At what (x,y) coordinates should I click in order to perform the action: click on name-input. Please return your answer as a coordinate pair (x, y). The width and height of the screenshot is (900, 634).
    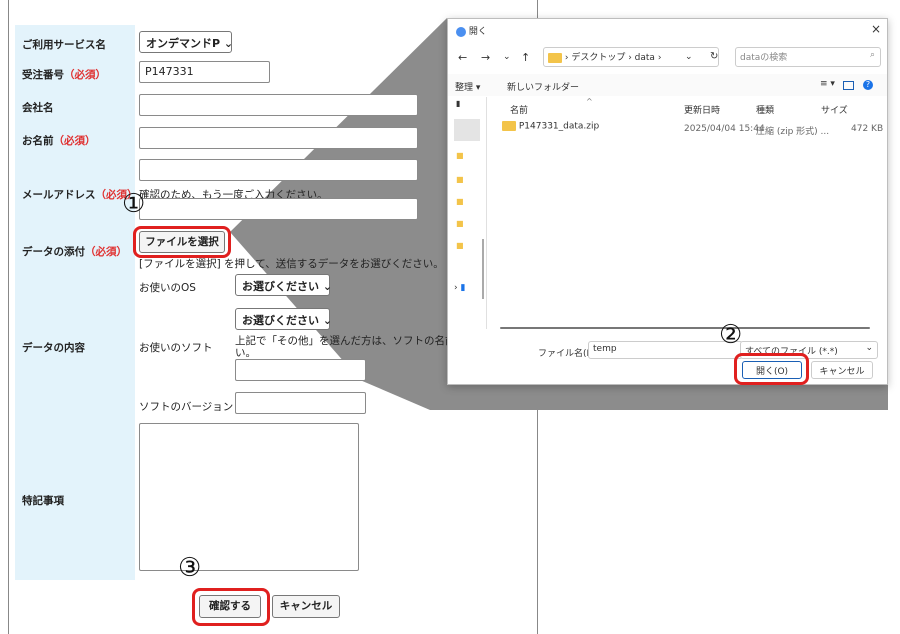
    Looking at the image, I should click on (278, 138).